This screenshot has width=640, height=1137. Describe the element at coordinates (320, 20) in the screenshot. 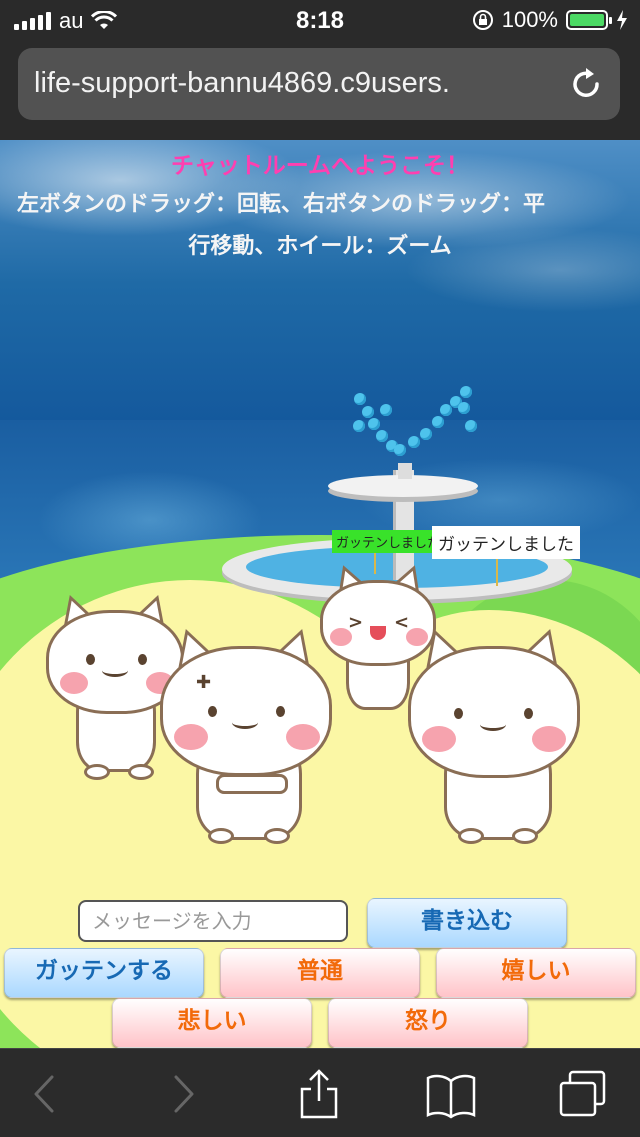

I see `status-bar: au 8:18 100%` at that location.